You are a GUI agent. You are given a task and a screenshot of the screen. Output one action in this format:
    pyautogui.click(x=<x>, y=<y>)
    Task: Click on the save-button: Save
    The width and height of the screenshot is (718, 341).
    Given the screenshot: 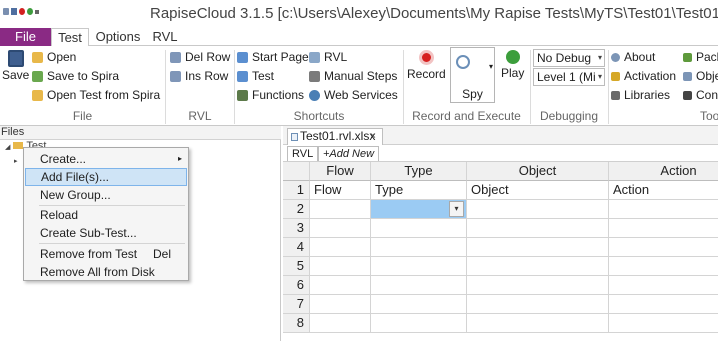 What is the action you would take?
    pyautogui.click(x=15, y=69)
    